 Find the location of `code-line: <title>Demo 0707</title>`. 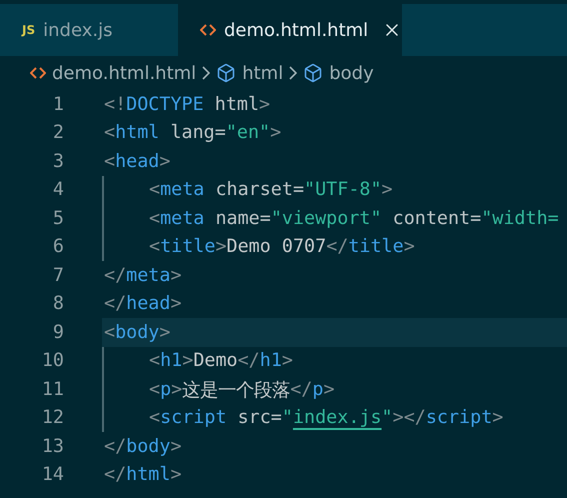

code-line: <title>Demo 0707</title> is located at coordinates (334, 246).